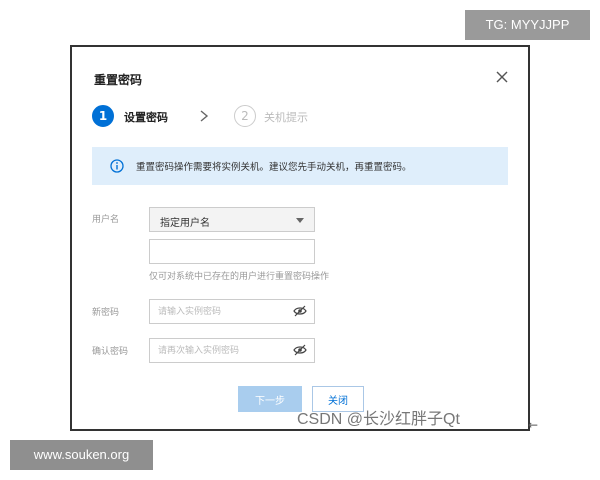  What do you see at coordinates (274, 167) in the screenshot?
I see `alert-message: 重置密码操作需要将实例关机。建议您先手动关机，再重置密码。` at bounding box center [274, 167].